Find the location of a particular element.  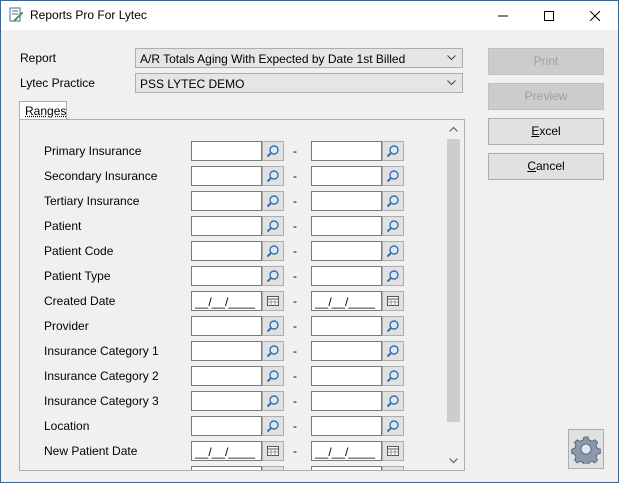

range-label: Patient Type is located at coordinates (77, 276).